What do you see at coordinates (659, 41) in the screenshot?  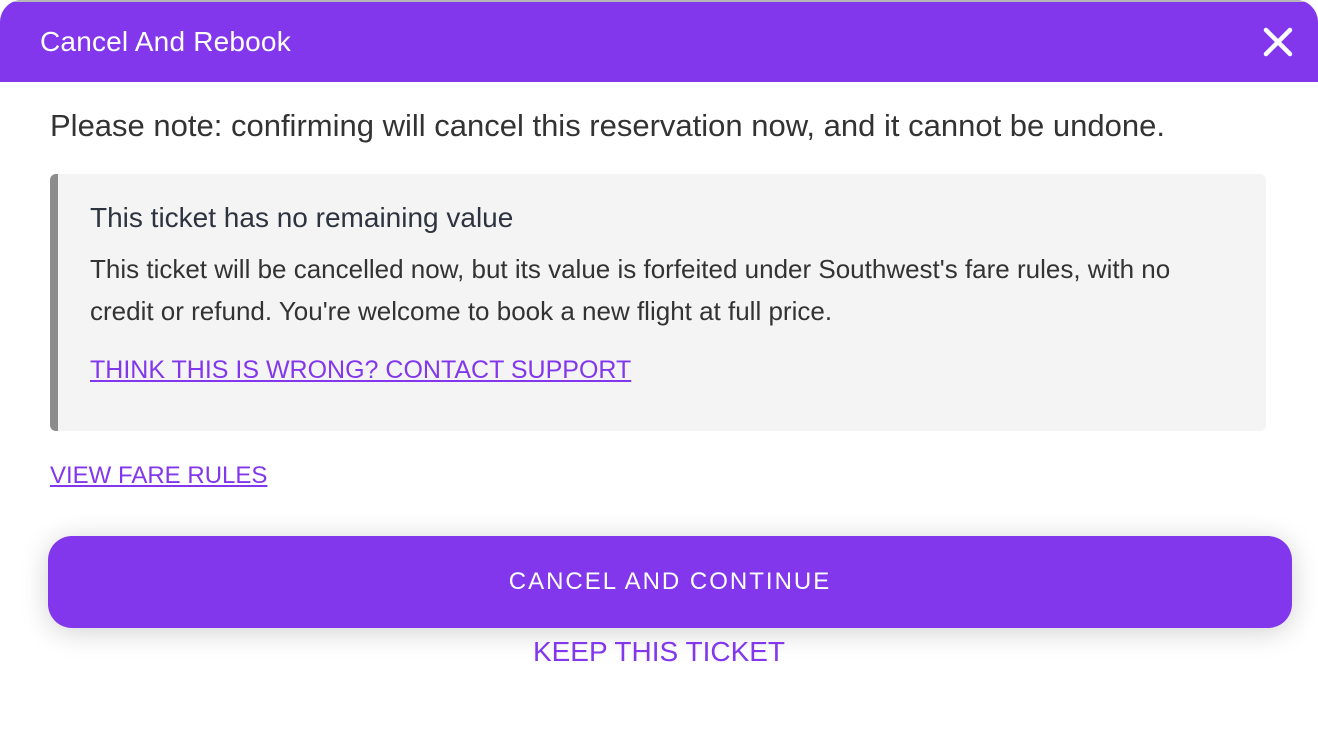 I see `modal-header: Cancel And Rebook` at bounding box center [659, 41].